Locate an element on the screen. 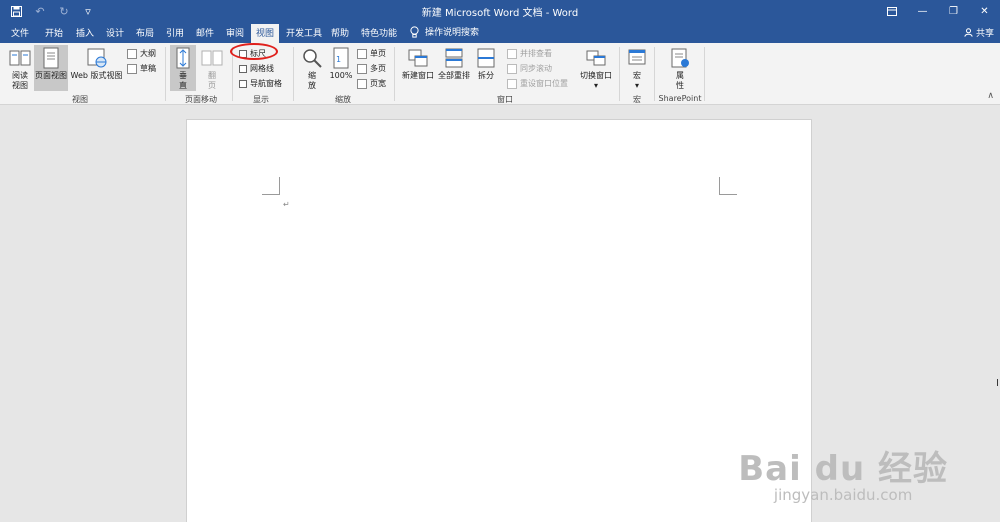  switch-windows-label: 切换窗口 is located at coordinates (596, 75).